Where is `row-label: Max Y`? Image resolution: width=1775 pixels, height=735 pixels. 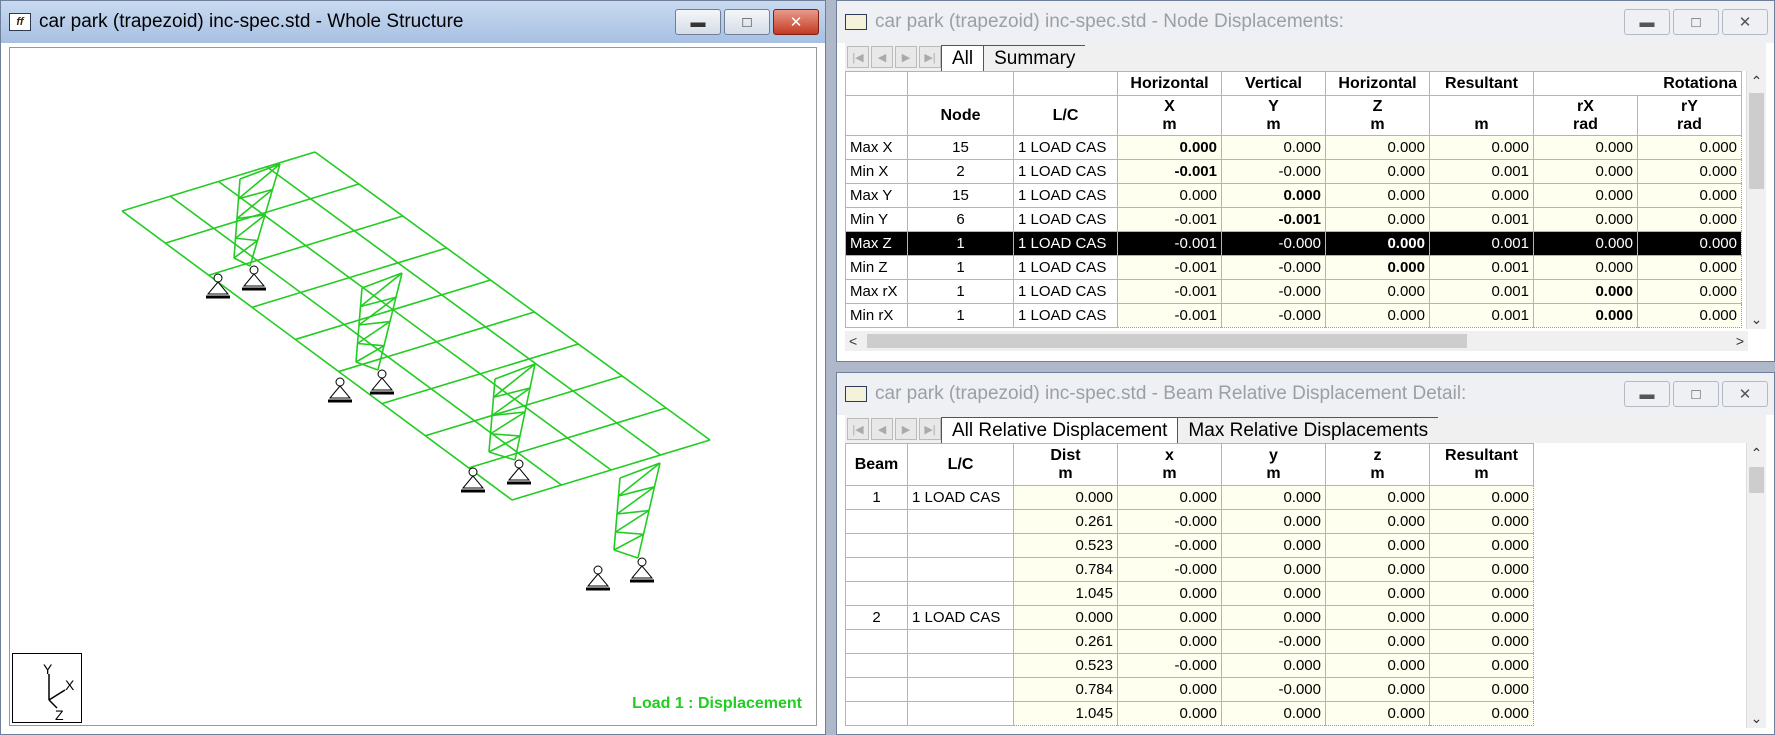 row-label: Max Y is located at coordinates (876, 195).